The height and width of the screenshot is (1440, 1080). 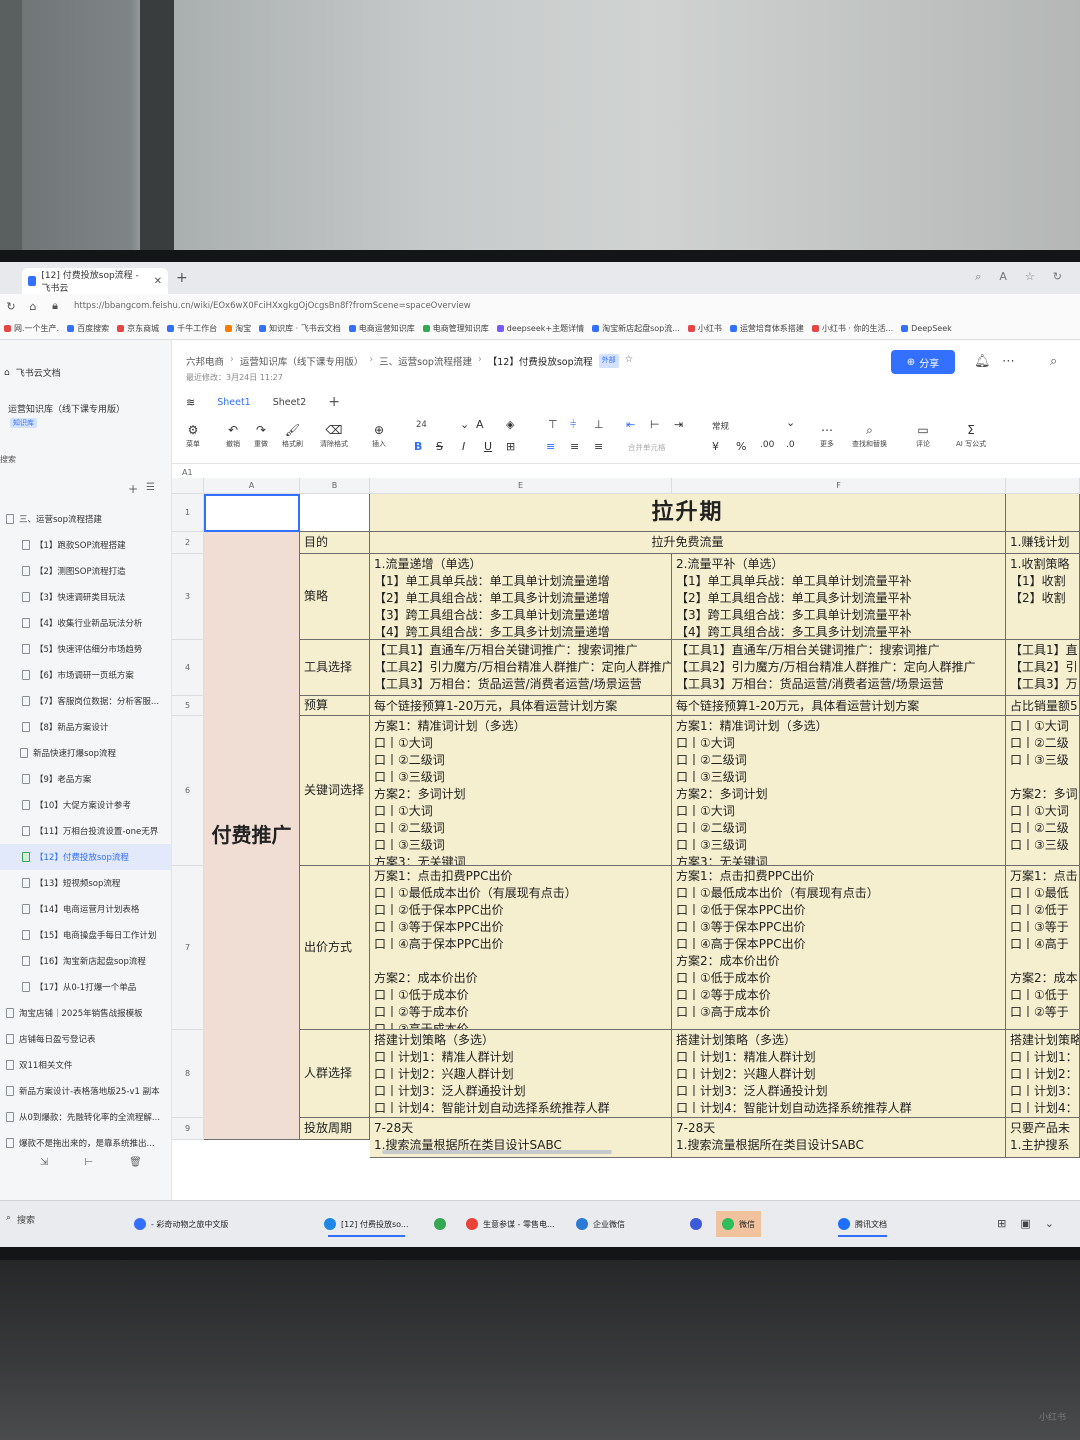 I want to click on taskbar-app: 微信, so click(x=738, y=1224).